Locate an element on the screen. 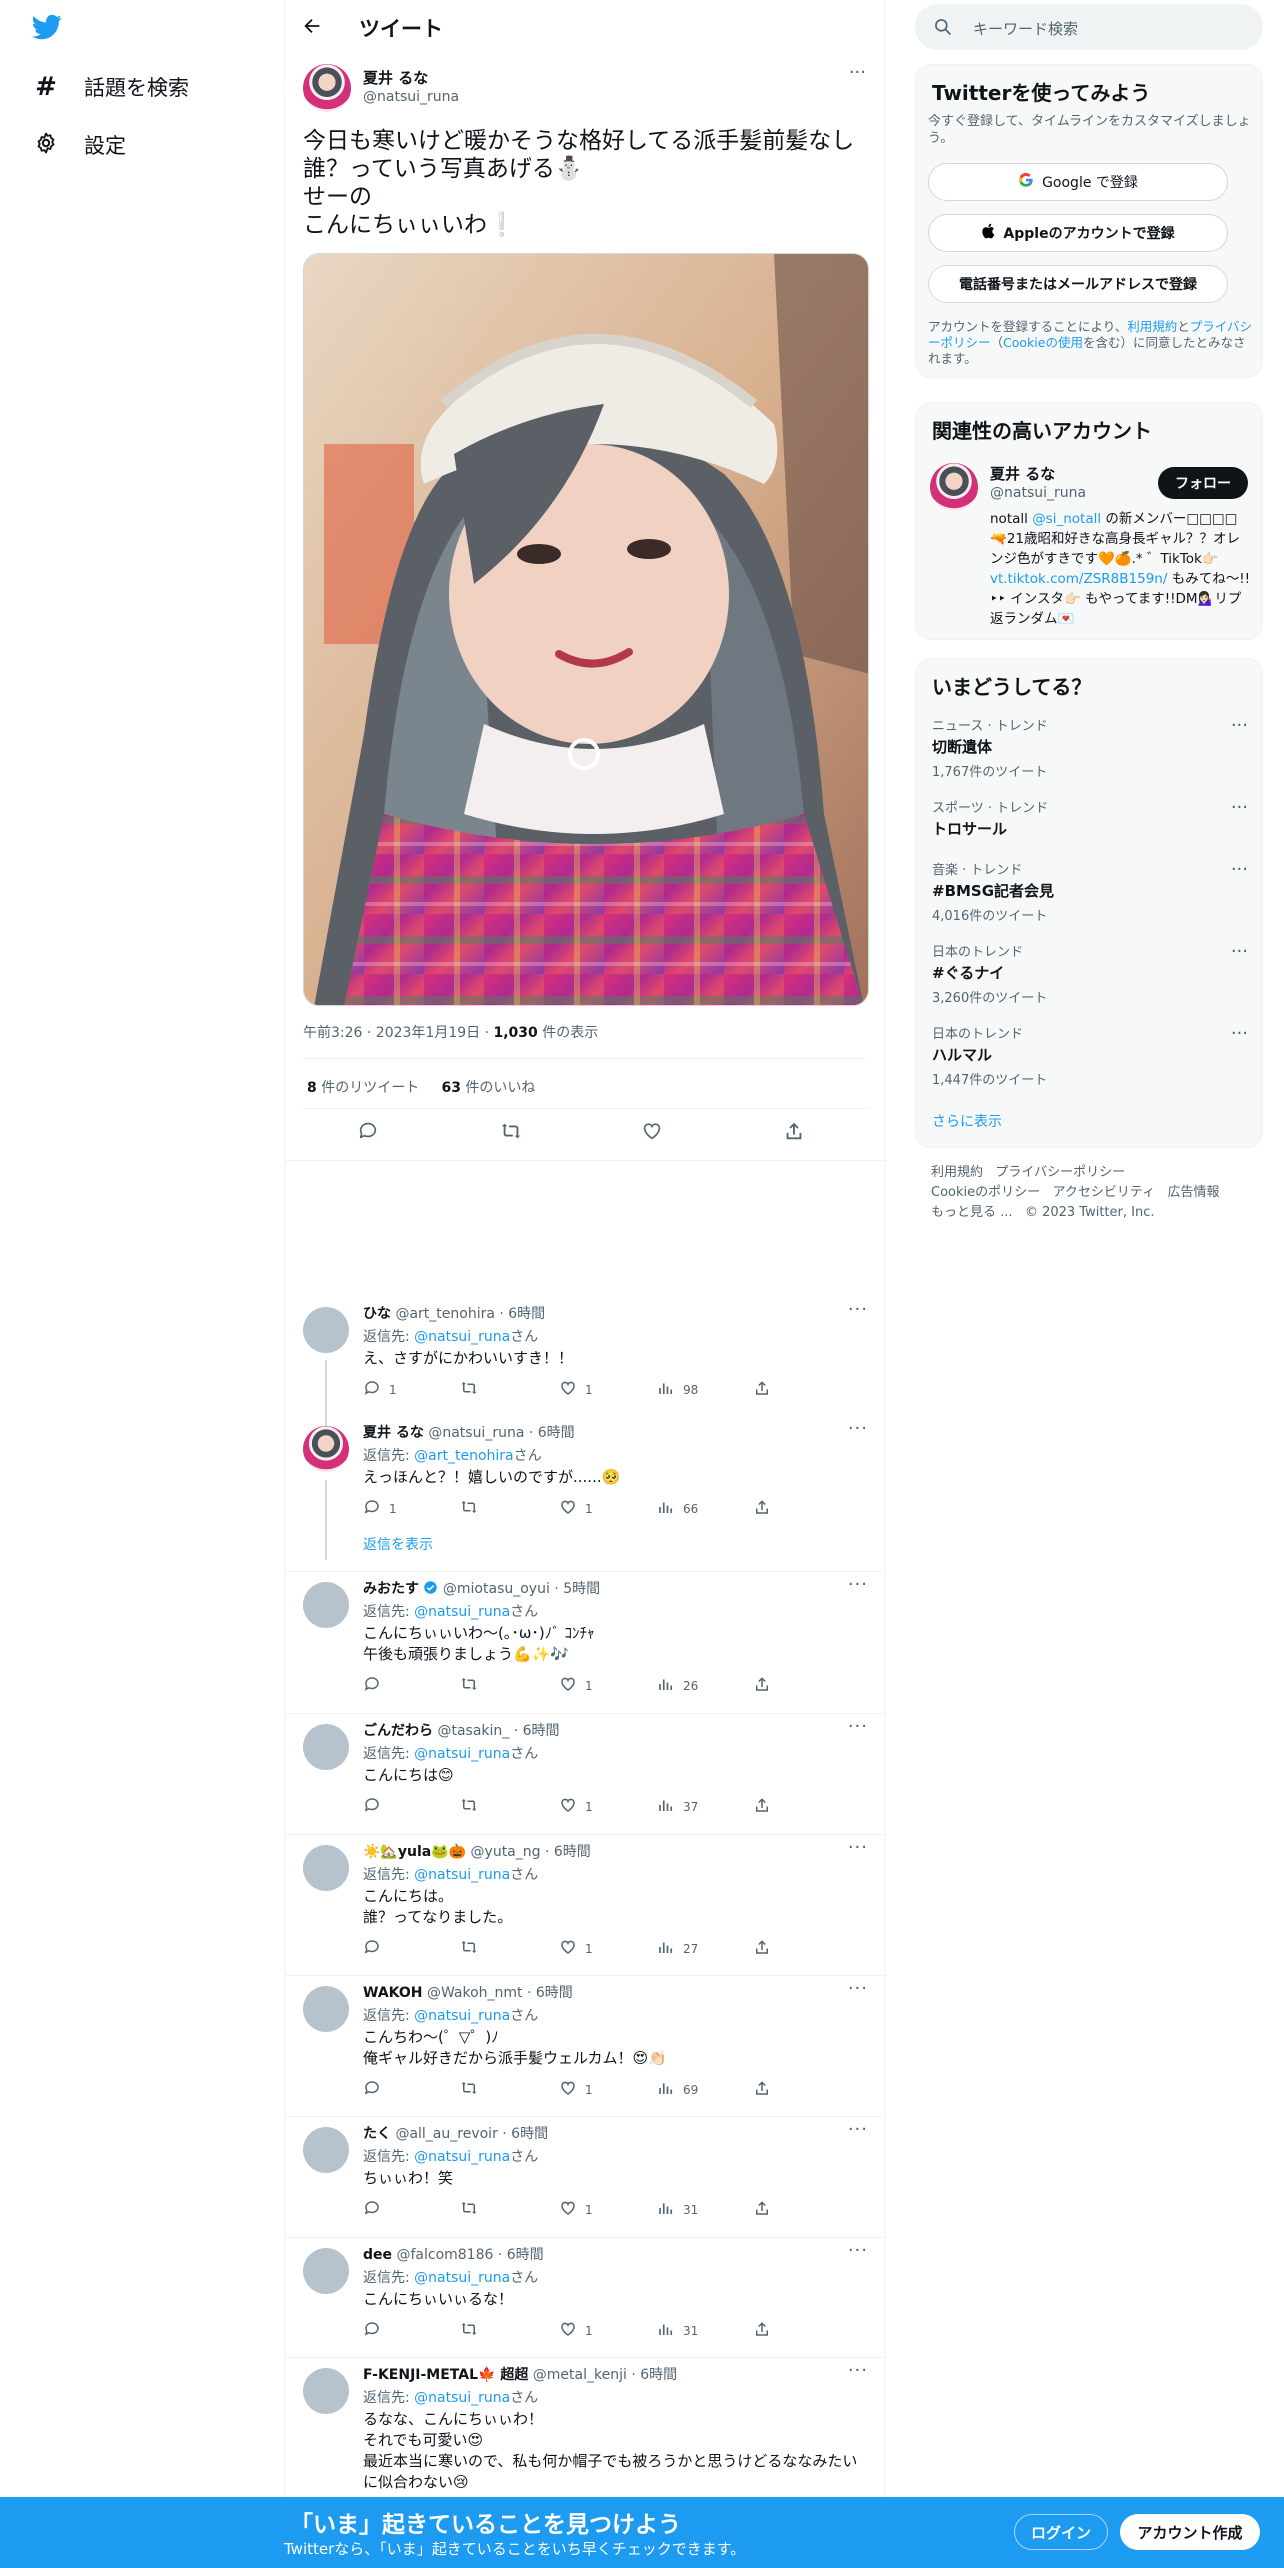 The image size is (1284, 2568). reply-views-button: 98 is located at coordinates (677, 1389).